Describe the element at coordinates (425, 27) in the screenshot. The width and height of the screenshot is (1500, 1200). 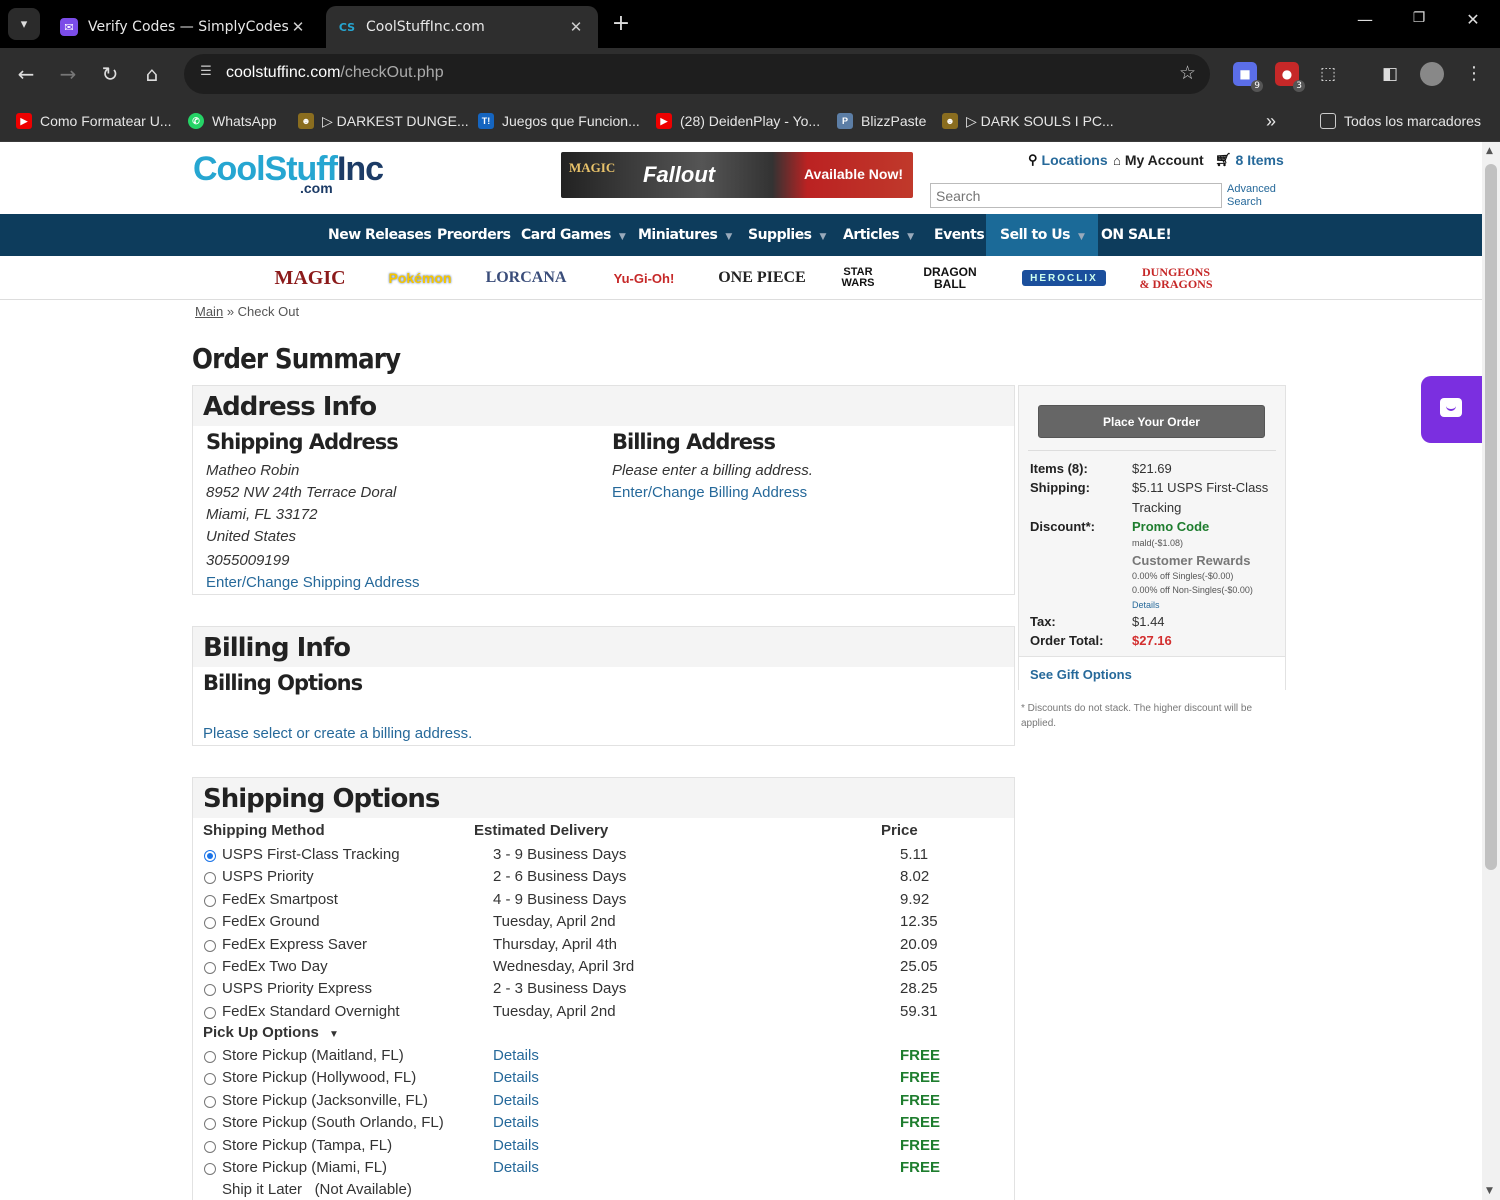
I see `tab-title: CoolStuffInc.com` at that location.